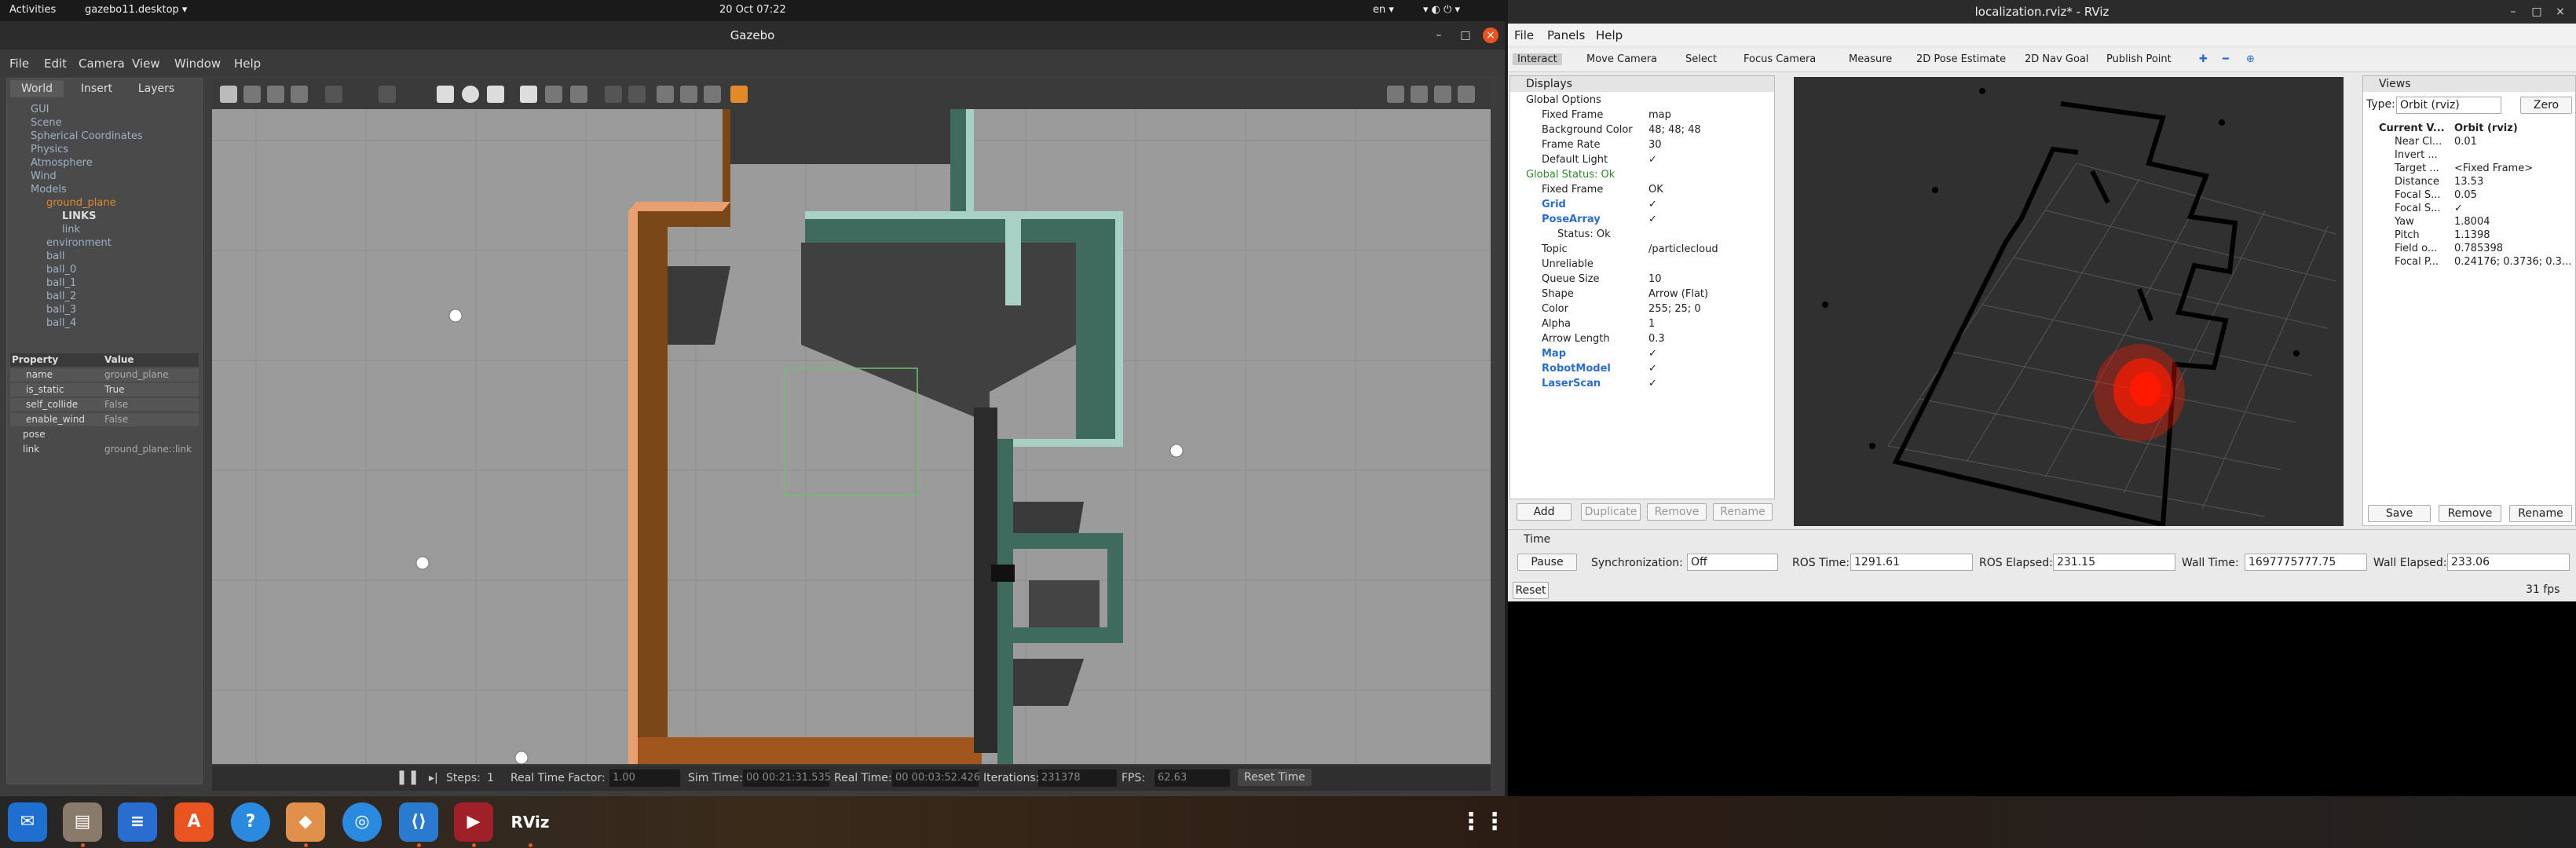 The width and height of the screenshot is (2576, 848). Describe the element at coordinates (1275, 777) in the screenshot. I see `reset-time-button: Reset Time` at that location.